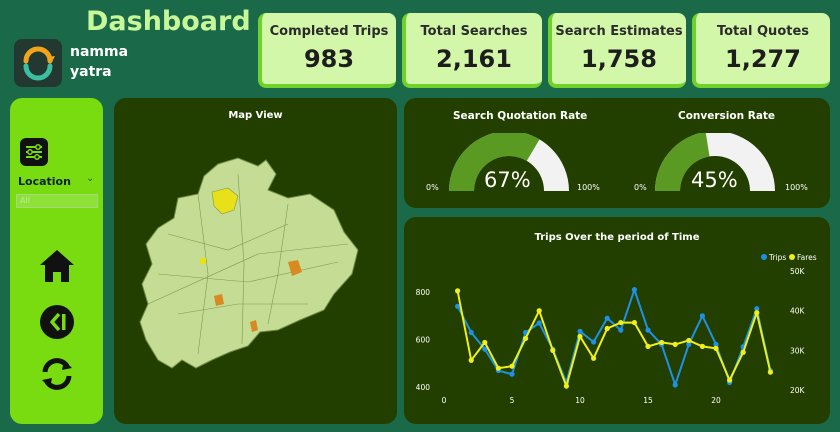 Image resolution: width=840 pixels, height=432 pixels. What do you see at coordinates (474, 31) in the screenshot?
I see `kpi-label: Total Searches` at bounding box center [474, 31].